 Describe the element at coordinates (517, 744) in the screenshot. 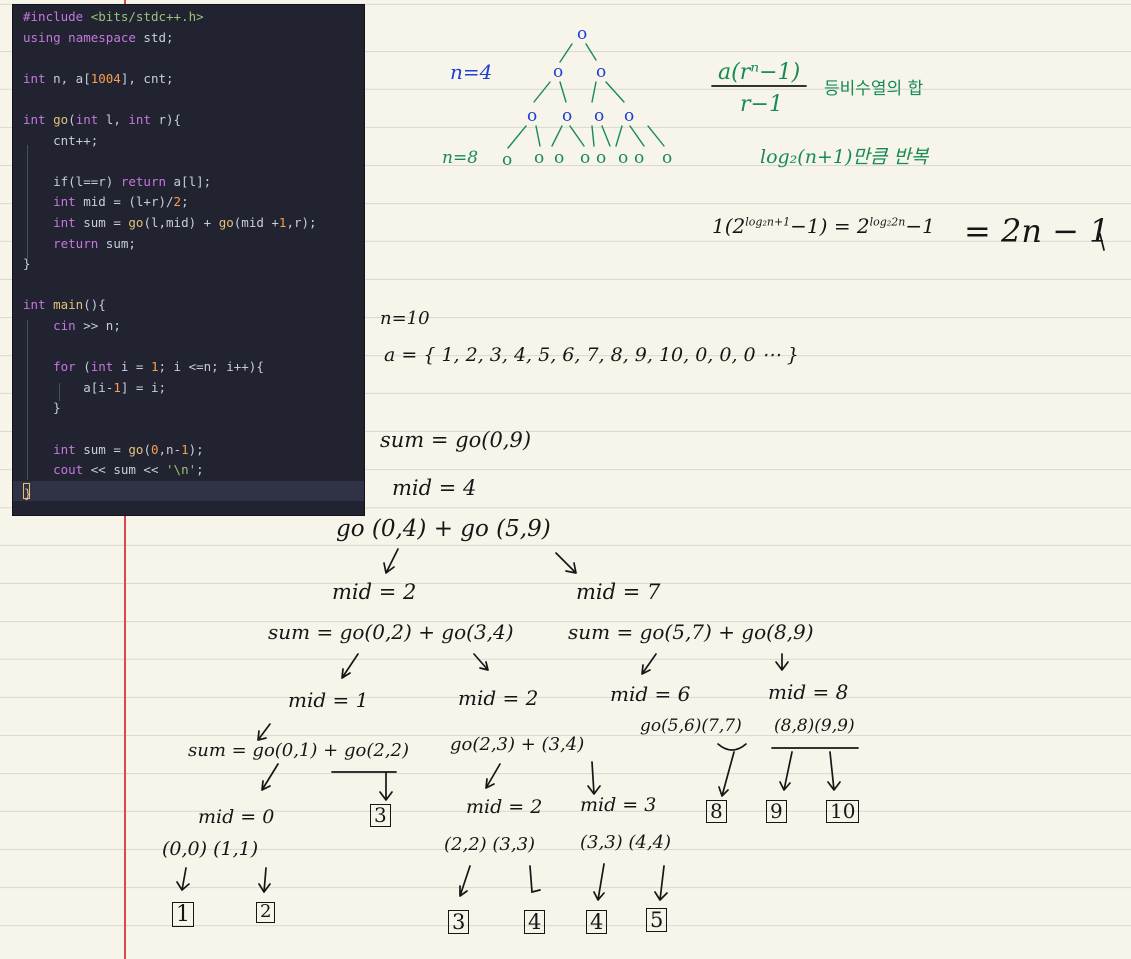

I see `lr-split: go(2,3) + (3,4)` at that location.